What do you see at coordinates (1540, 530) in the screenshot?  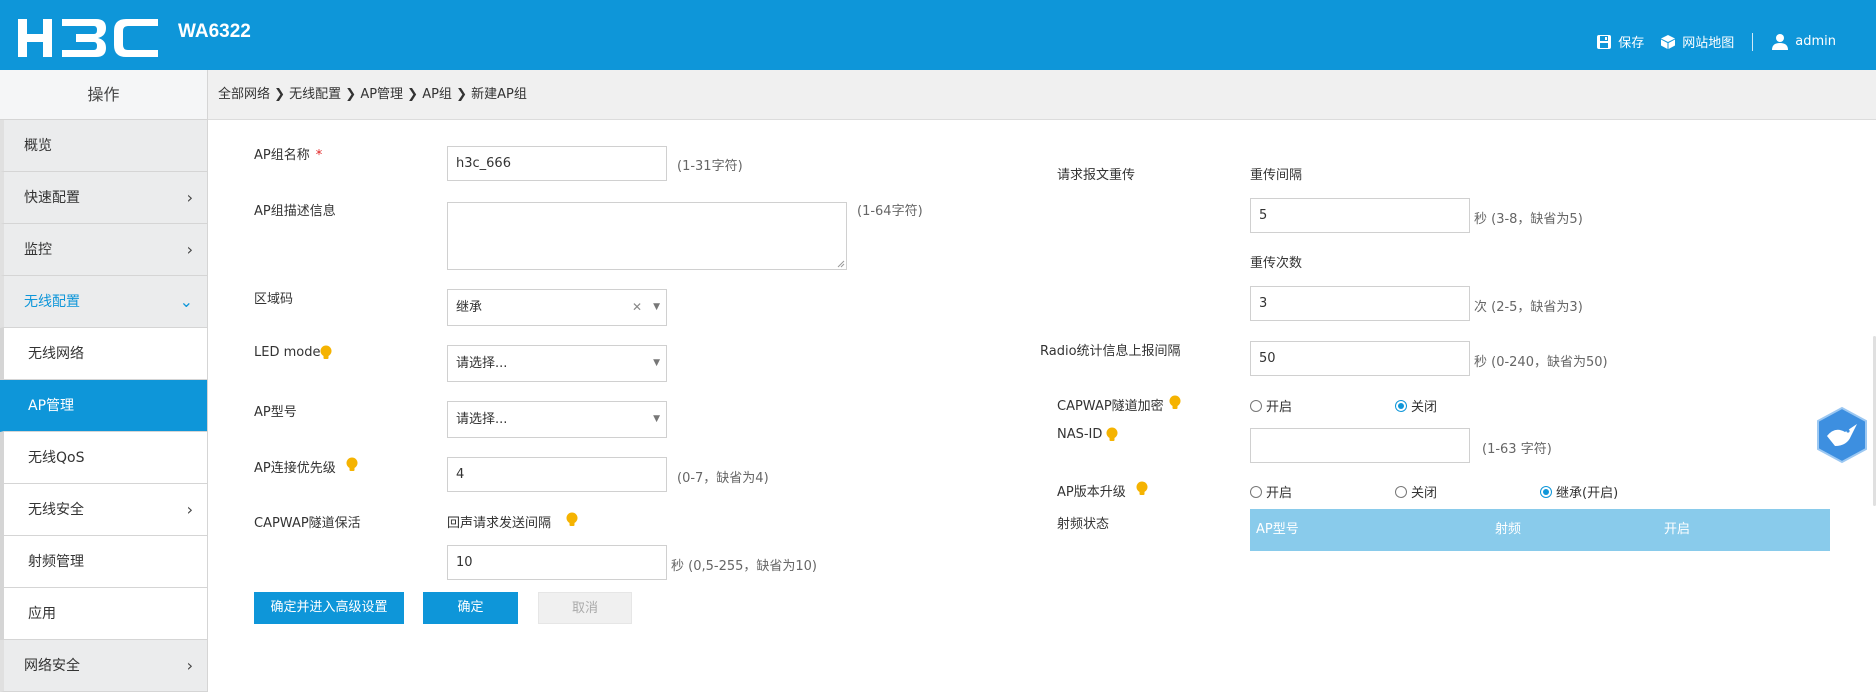 I see `radio-state-table-header: AP型号 射频 开启` at bounding box center [1540, 530].